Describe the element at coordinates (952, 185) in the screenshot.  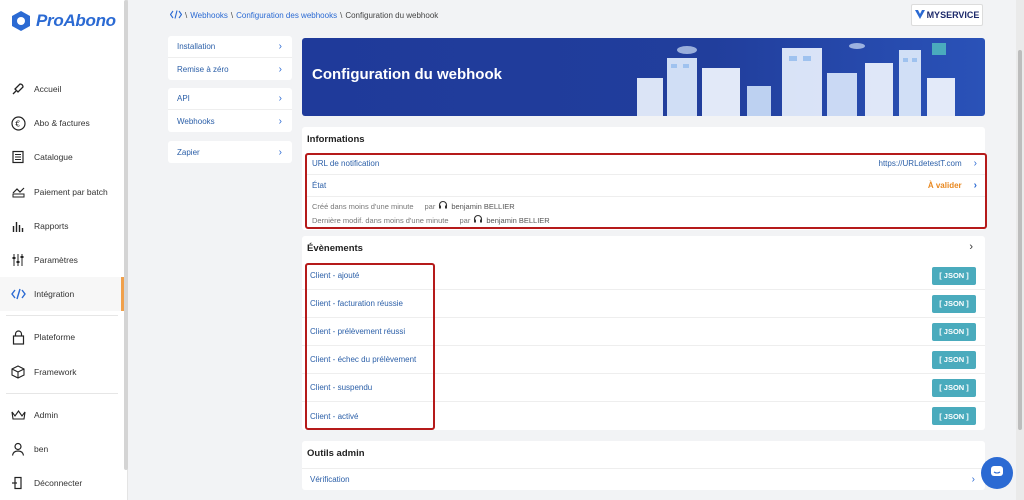
I see `state-value-group: À valider ›` at that location.